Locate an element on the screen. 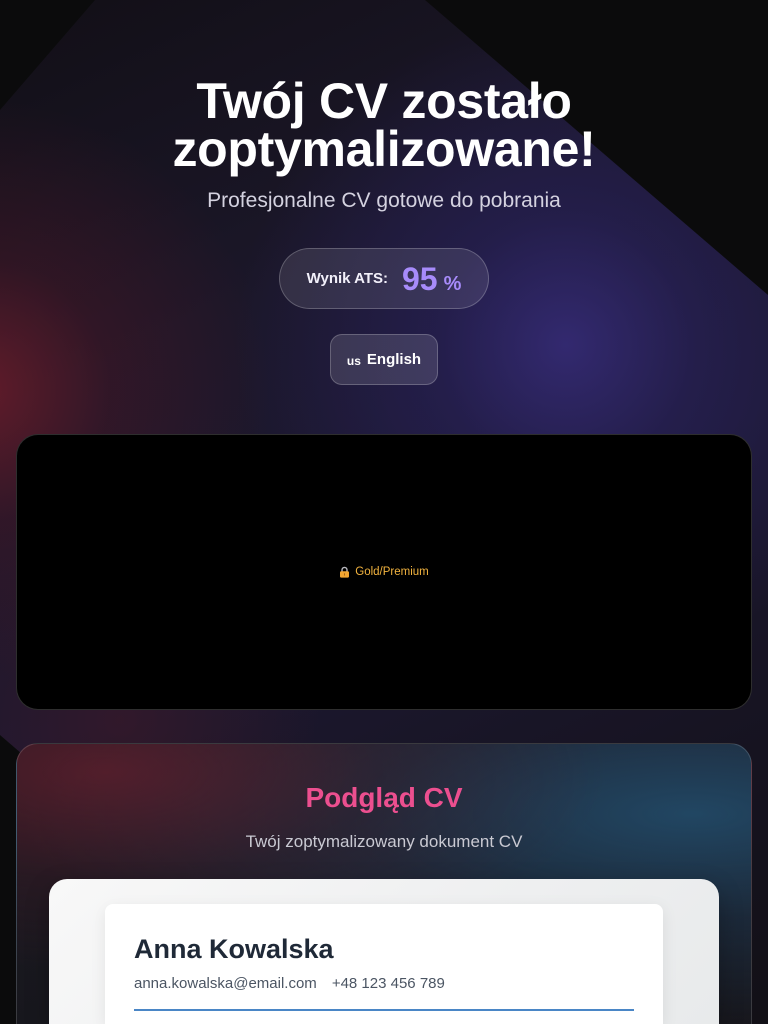 The height and width of the screenshot is (1024, 768). cv-candidate-name: Anna Kowalska is located at coordinates (234, 949).